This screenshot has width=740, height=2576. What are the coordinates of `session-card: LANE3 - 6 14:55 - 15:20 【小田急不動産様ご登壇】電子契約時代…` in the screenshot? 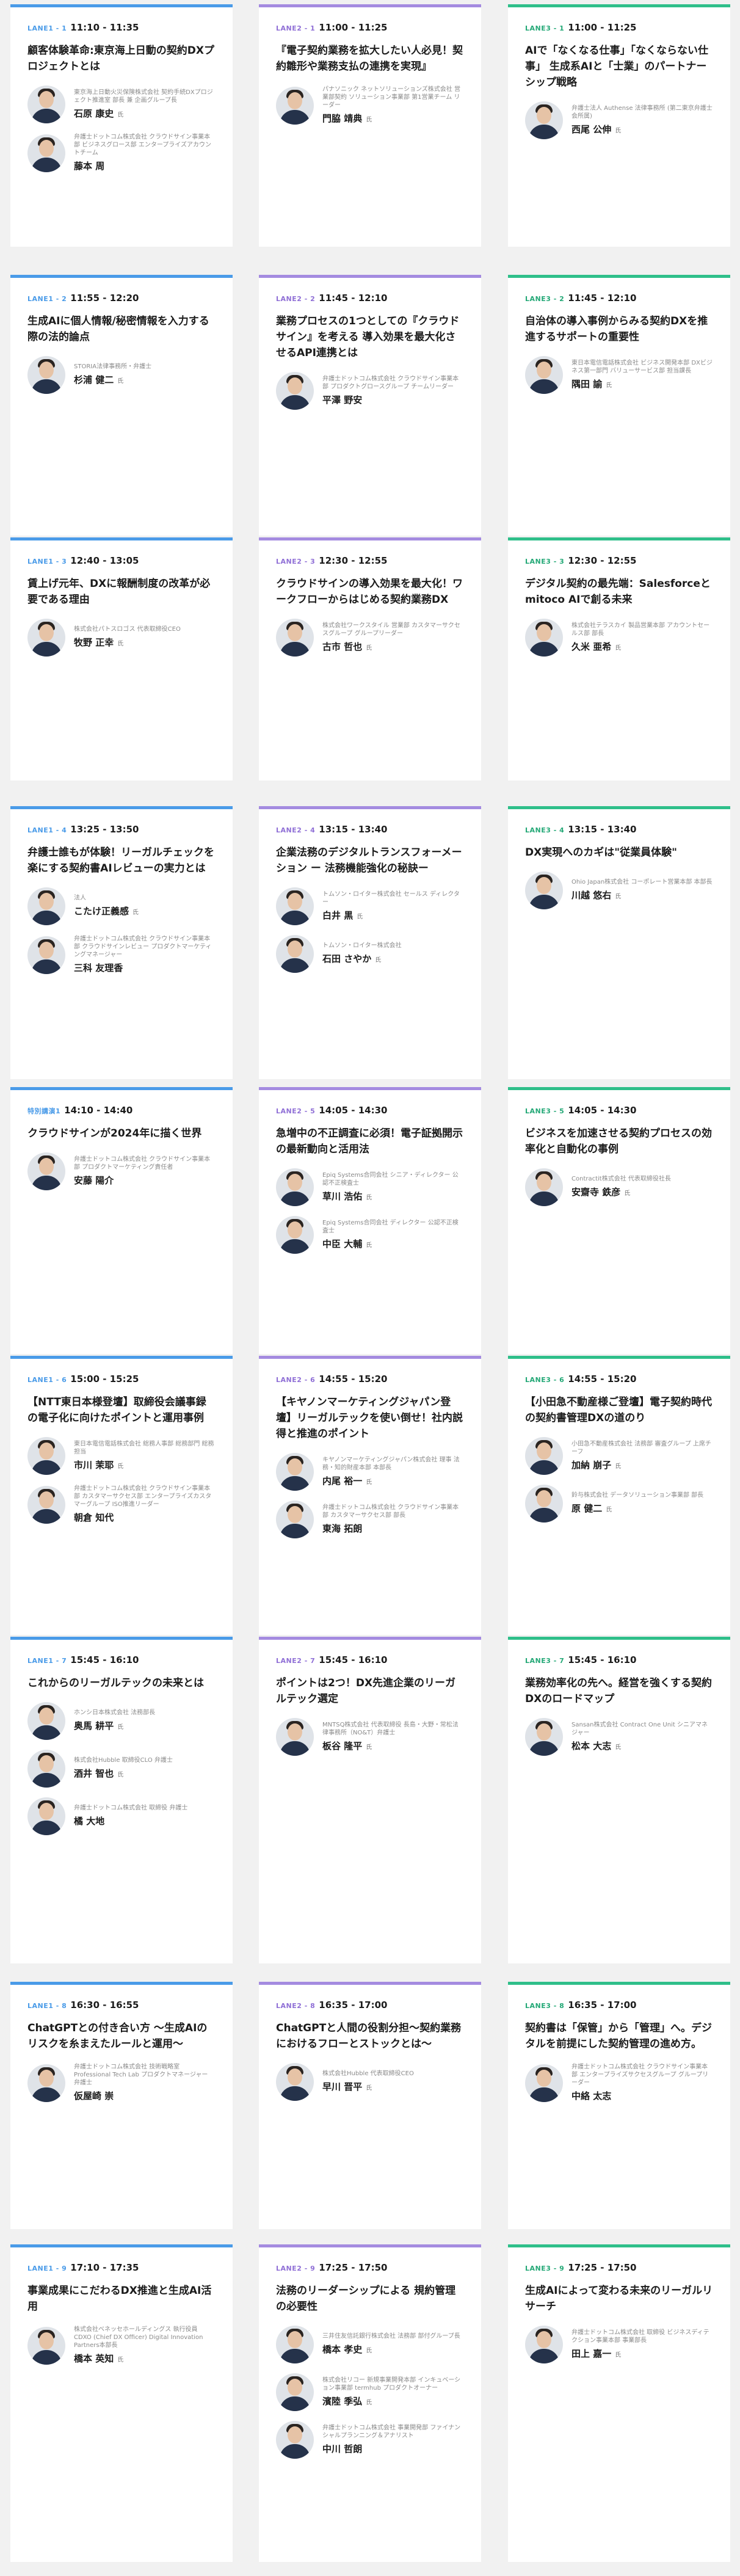 It's located at (619, 1495).